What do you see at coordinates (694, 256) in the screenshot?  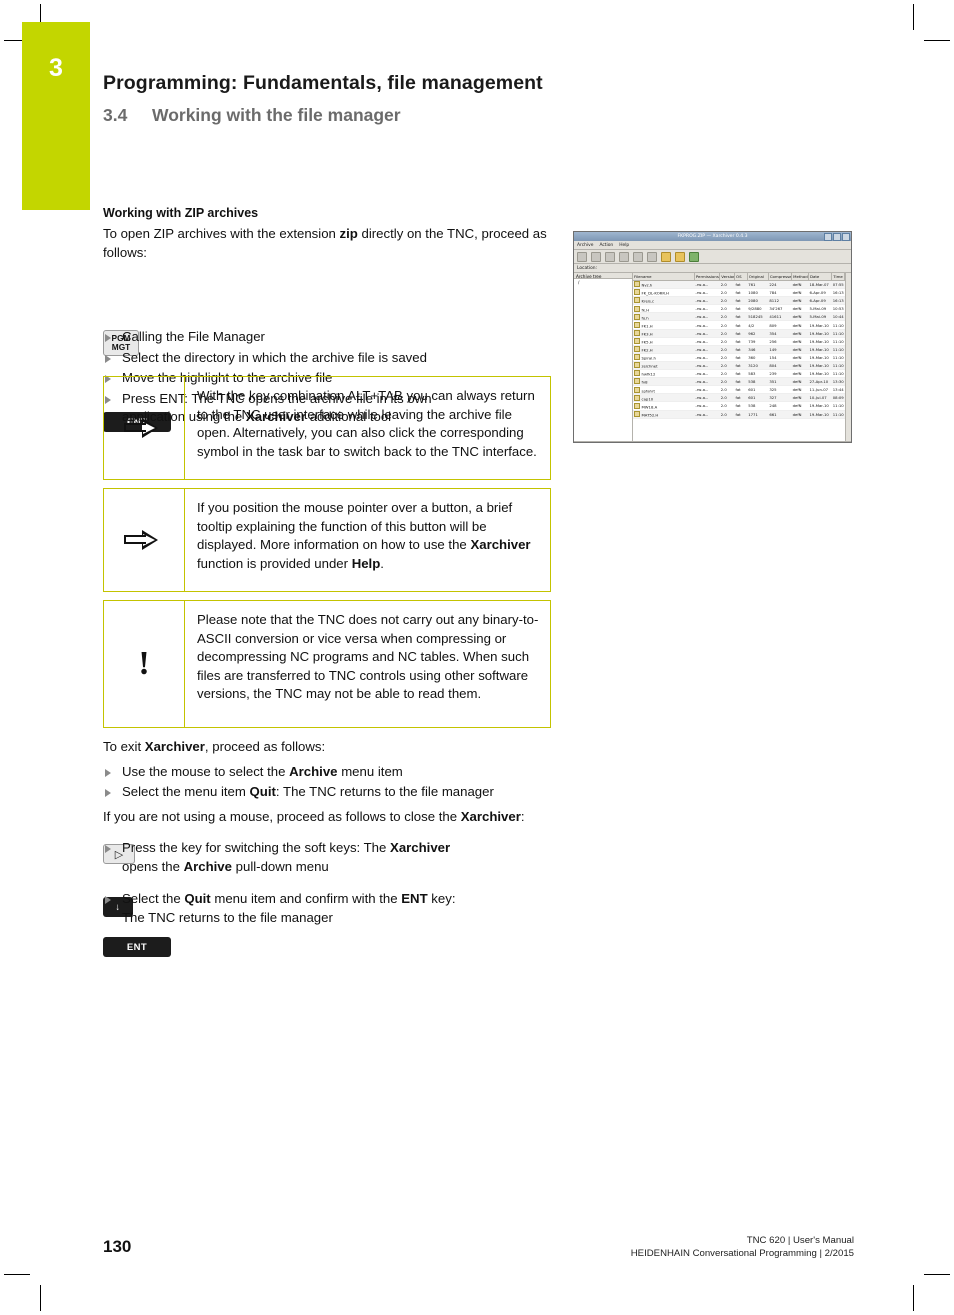 I see `stop-icon` at bounding box center [694, 256].